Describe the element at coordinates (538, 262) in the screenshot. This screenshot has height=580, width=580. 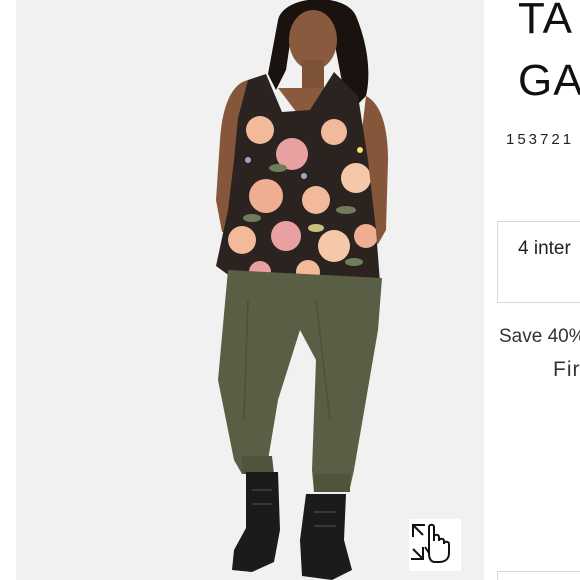
I see `installments-box: 4 inter` at that location.